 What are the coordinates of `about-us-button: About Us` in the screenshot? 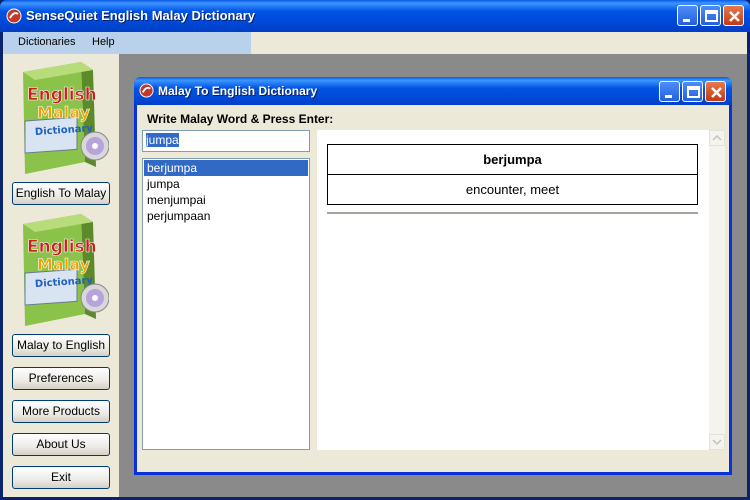 It's located at (61, 444).